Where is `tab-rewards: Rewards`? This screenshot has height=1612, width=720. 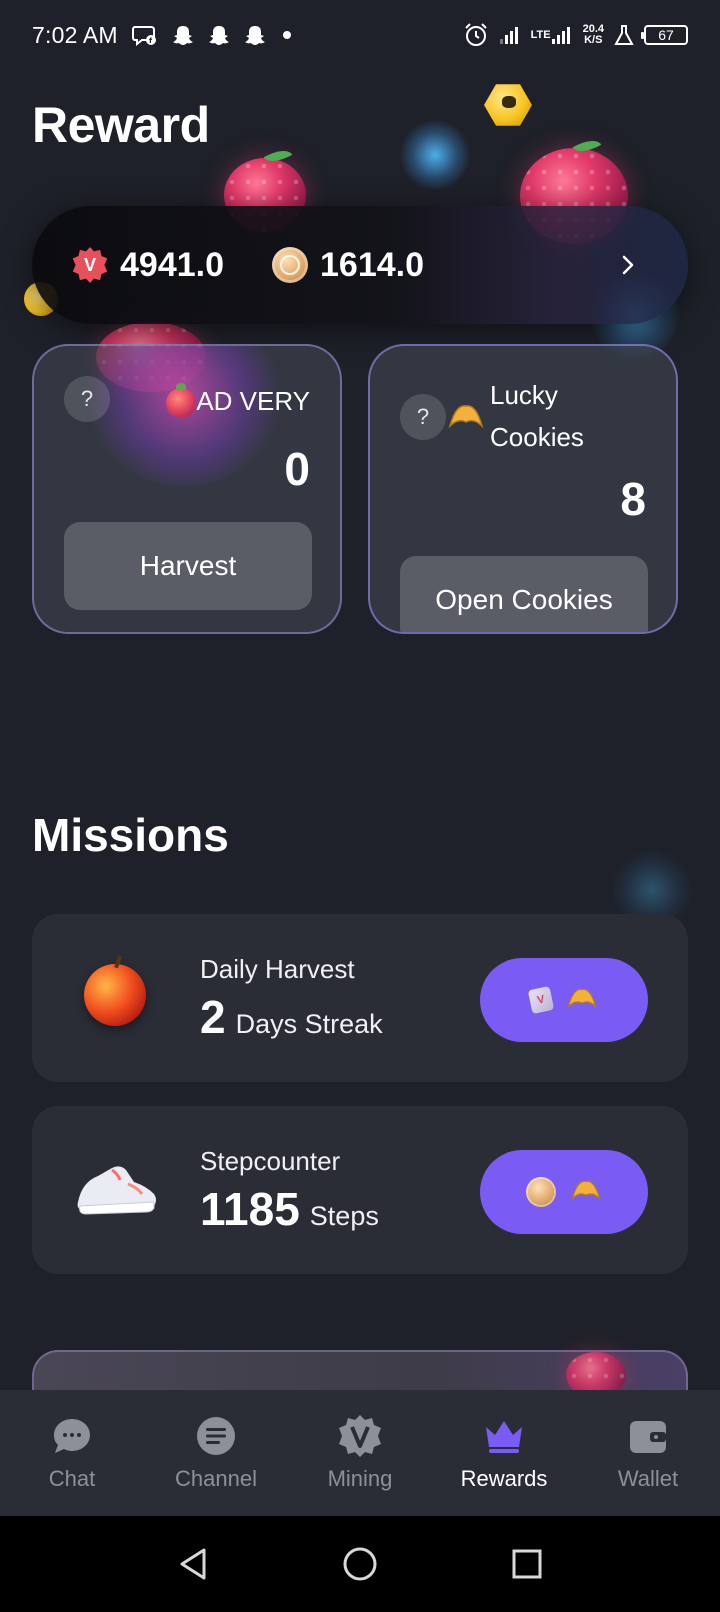
tab-rewards: Rewards is located at coordinates (504, 1453).